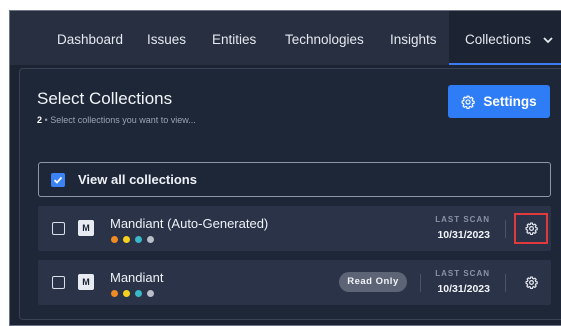  Describe the element at coordinates (166, 38) in the screenshot. I see `nav-issues: Issues` at that location.